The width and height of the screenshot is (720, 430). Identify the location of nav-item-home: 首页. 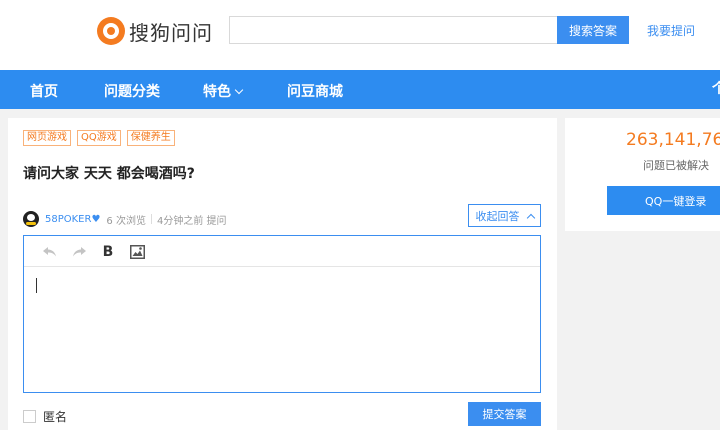
(44, 91).